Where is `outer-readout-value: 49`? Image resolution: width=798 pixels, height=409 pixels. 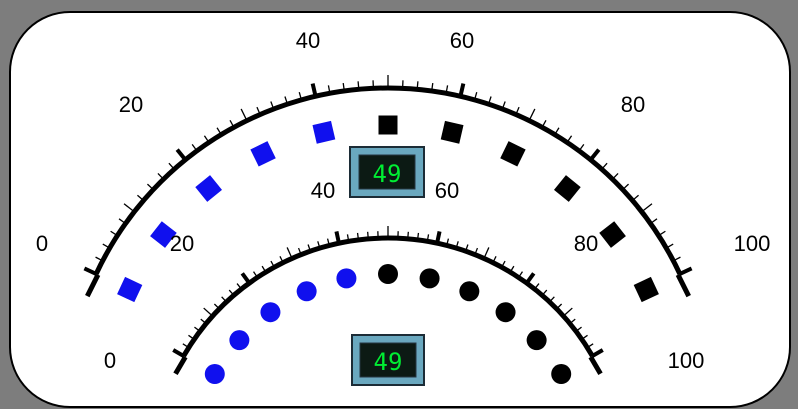
outer-readout-value: 49 is located at coordinates (387, 174).